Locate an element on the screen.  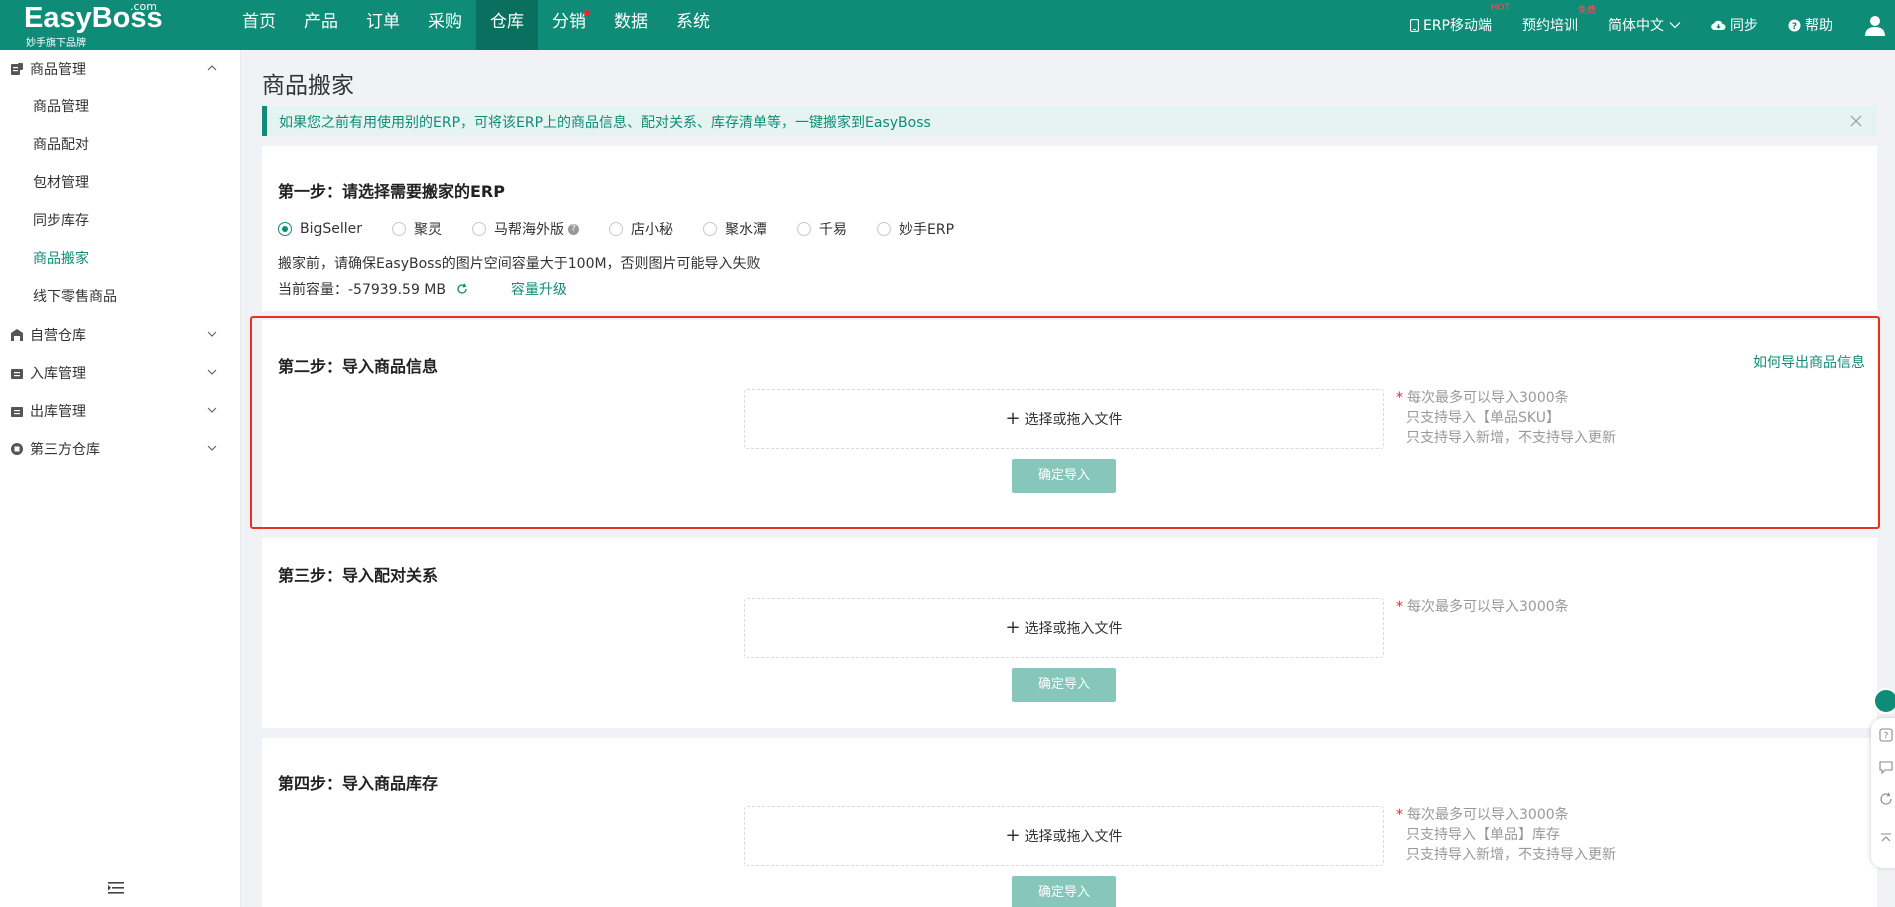
erp-mobile-label: ERP移动端 is located at coordinates (1457, 26).